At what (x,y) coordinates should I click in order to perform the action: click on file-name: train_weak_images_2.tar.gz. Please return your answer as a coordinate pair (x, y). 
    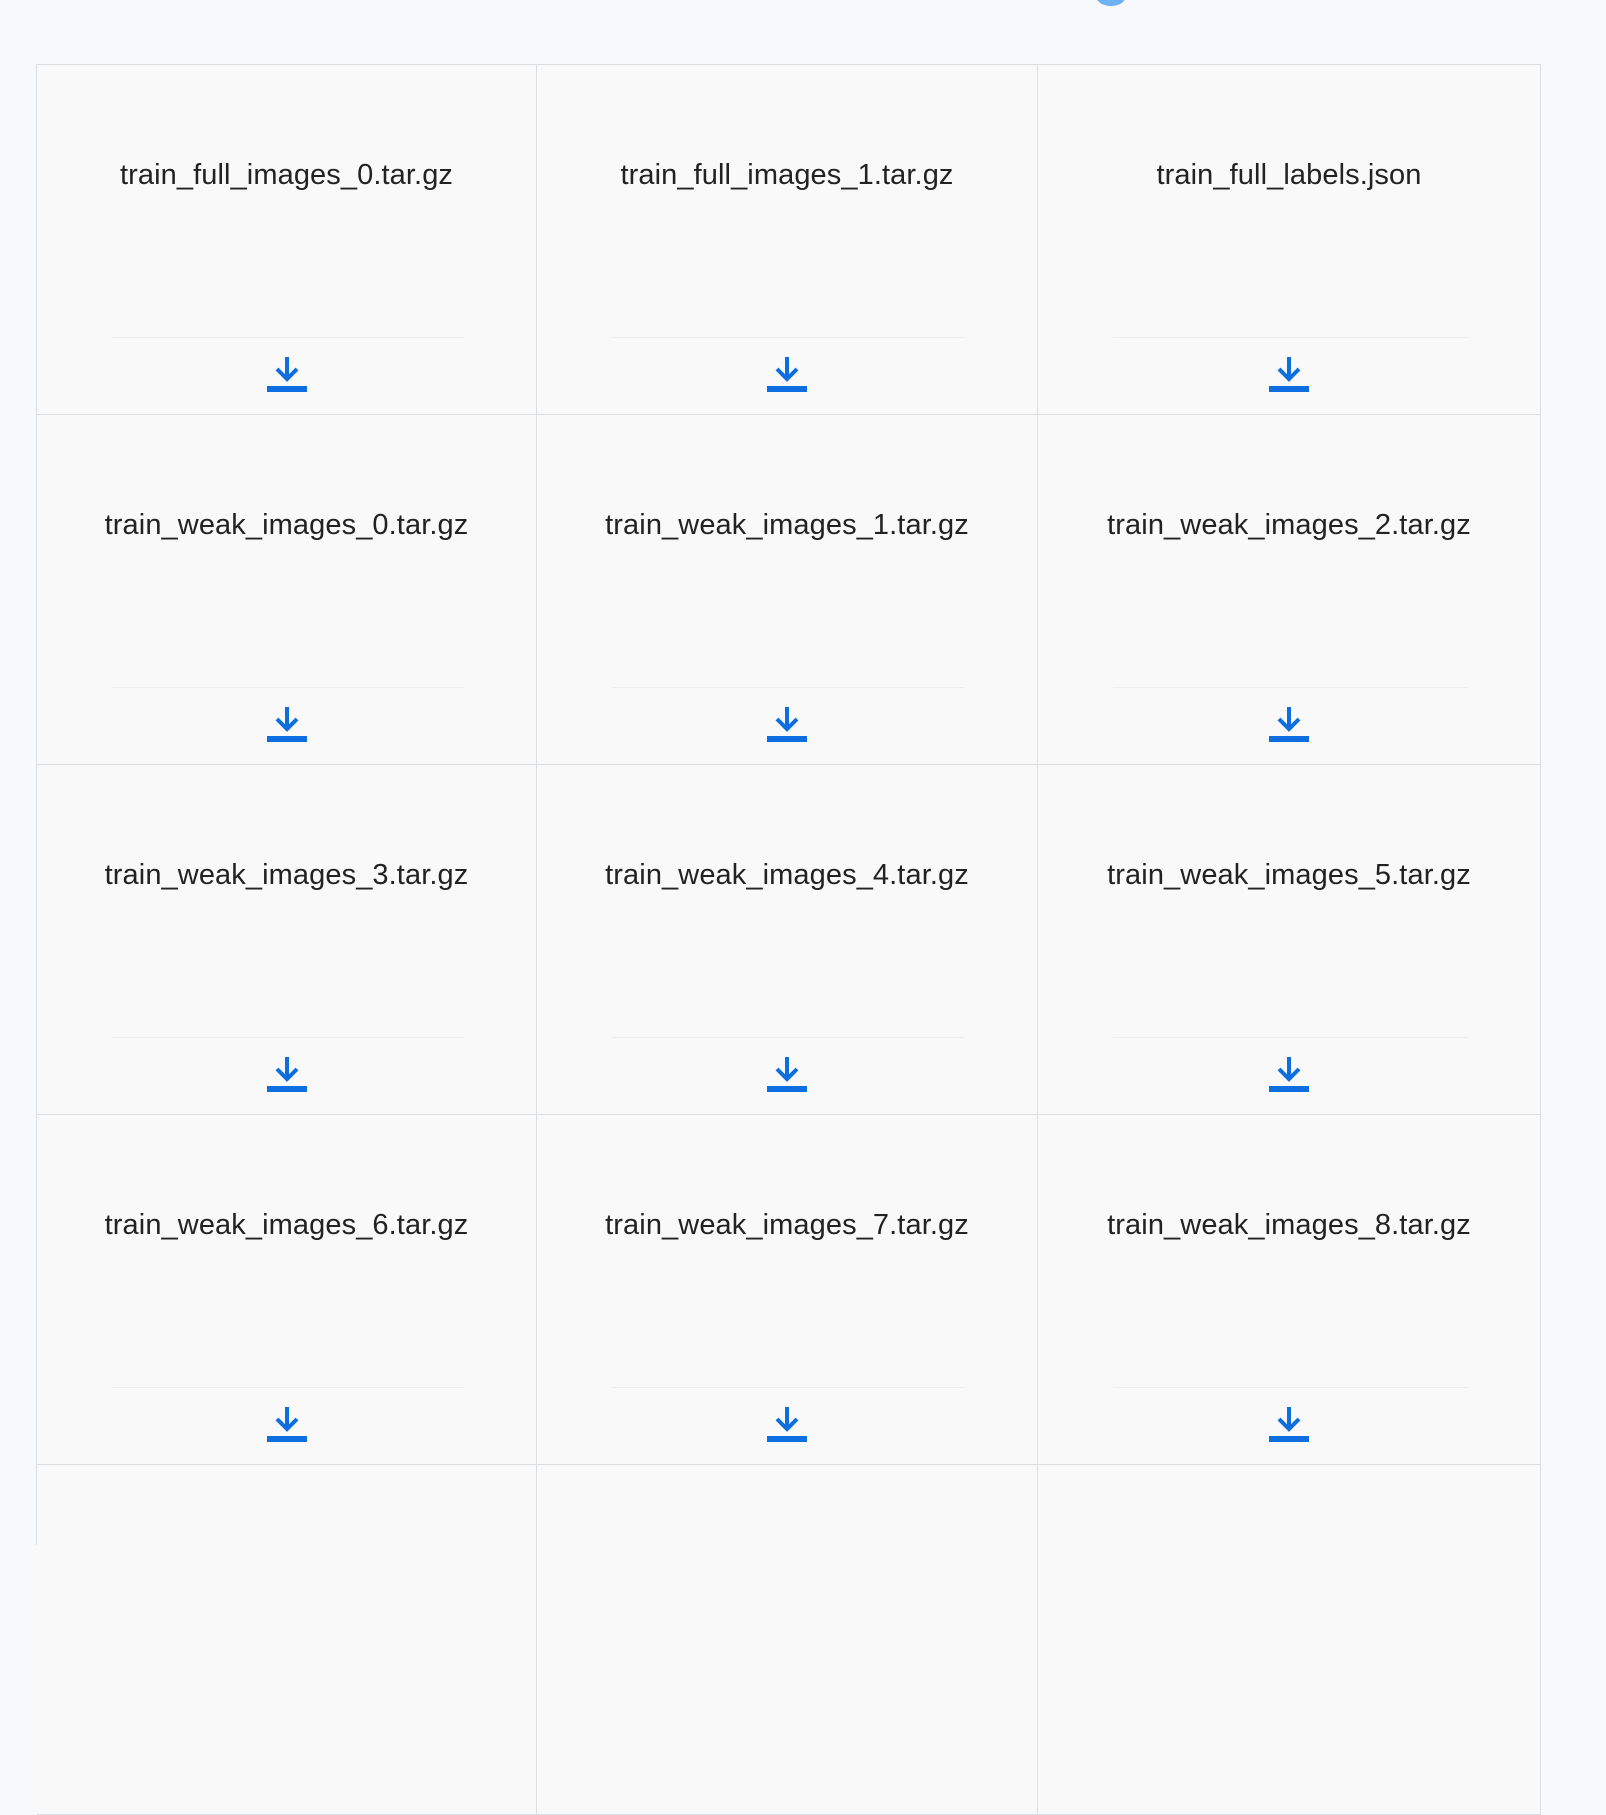
    Looking at the image, I should click on (1289, 525).